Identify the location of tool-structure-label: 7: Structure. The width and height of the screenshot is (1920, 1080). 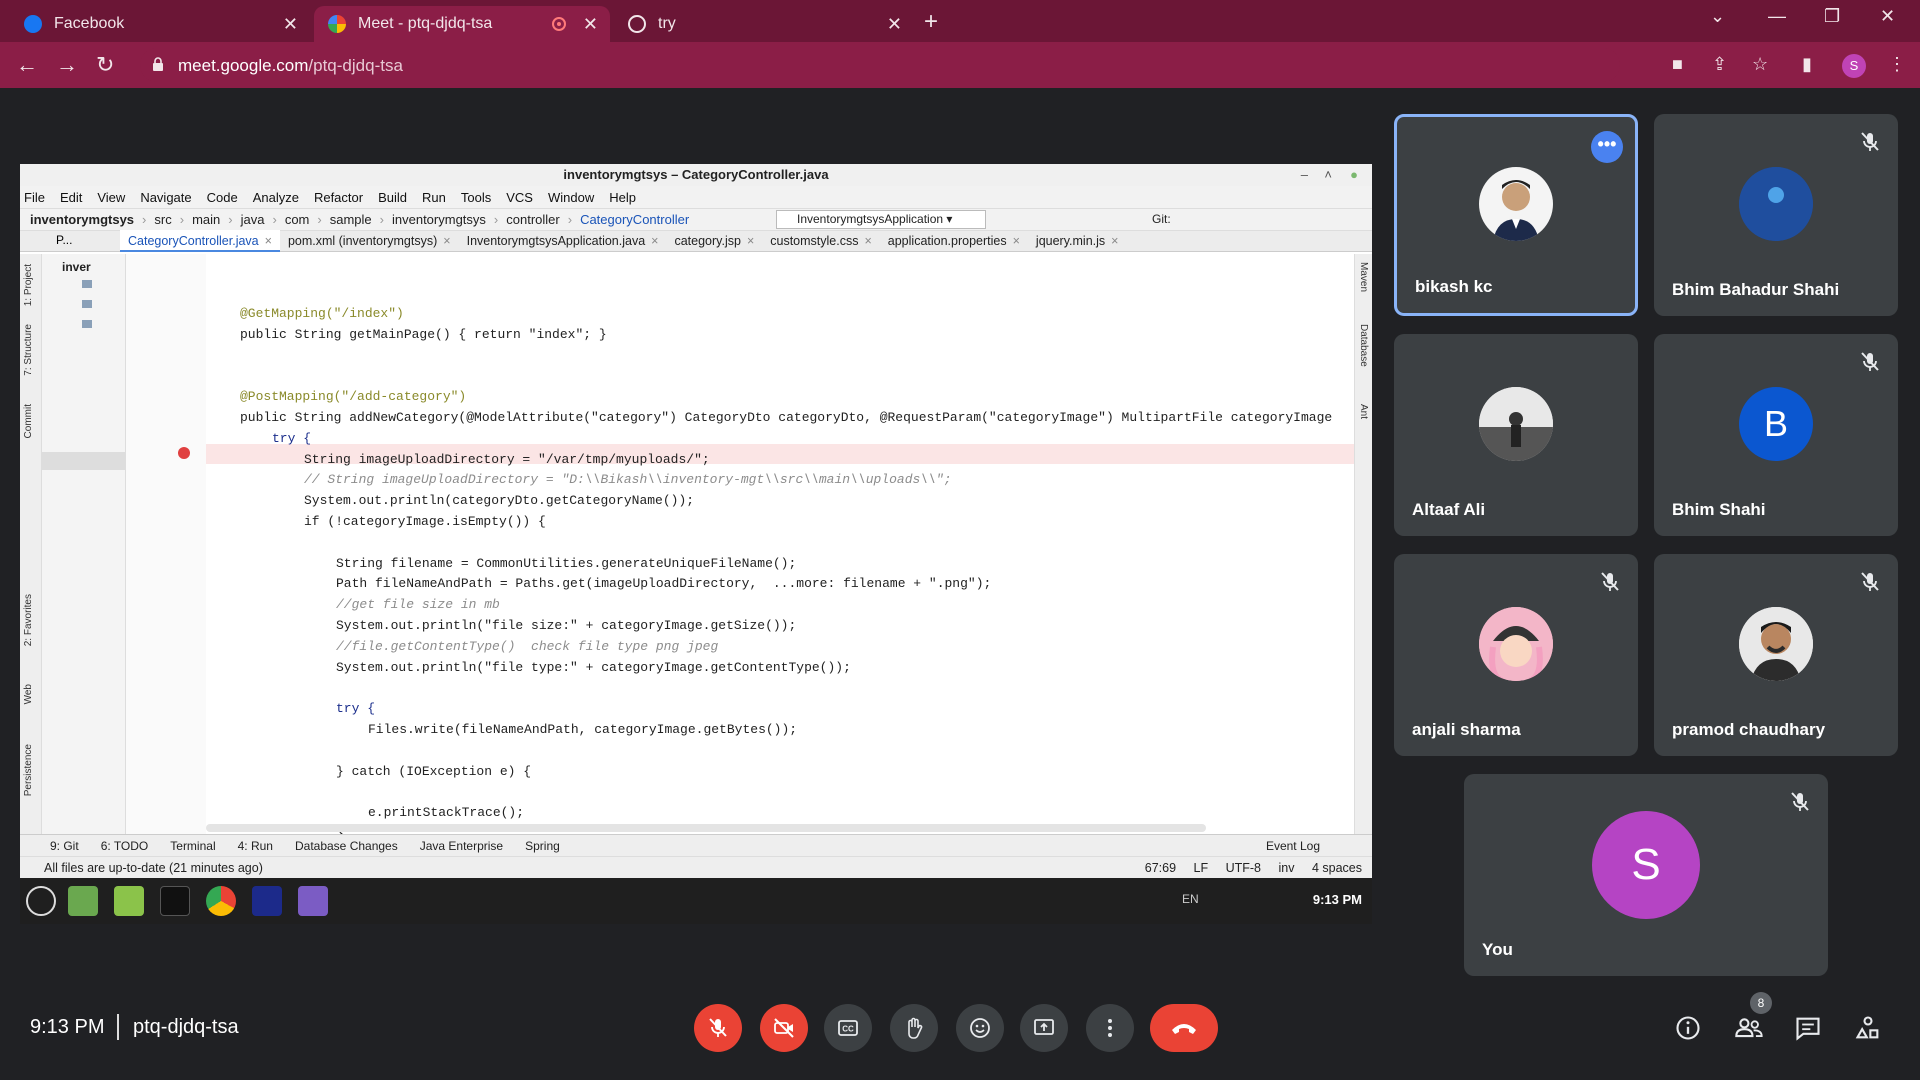
(28, 350).